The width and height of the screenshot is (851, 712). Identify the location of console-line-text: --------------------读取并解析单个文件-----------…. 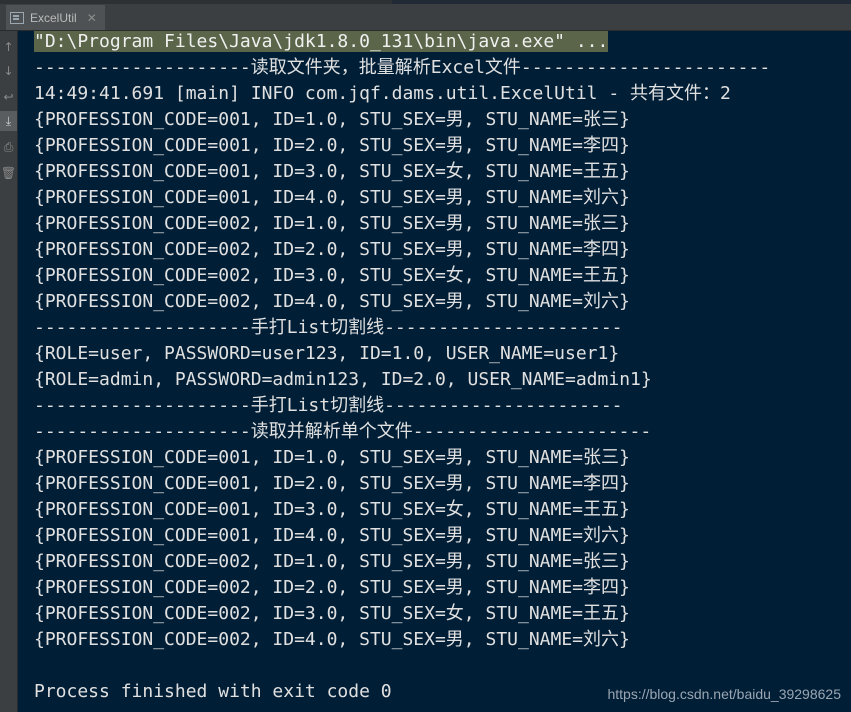
(343, 431).